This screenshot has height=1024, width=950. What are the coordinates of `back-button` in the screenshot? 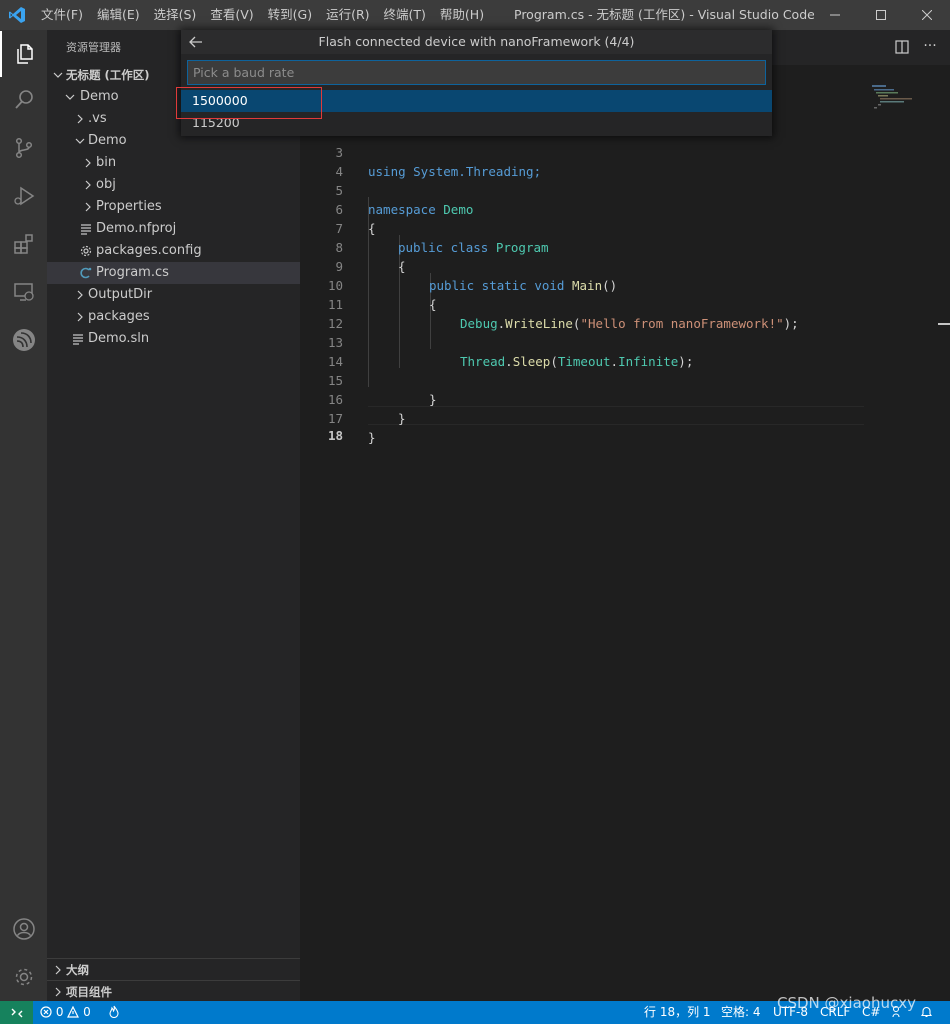 It's located at (196, 42).